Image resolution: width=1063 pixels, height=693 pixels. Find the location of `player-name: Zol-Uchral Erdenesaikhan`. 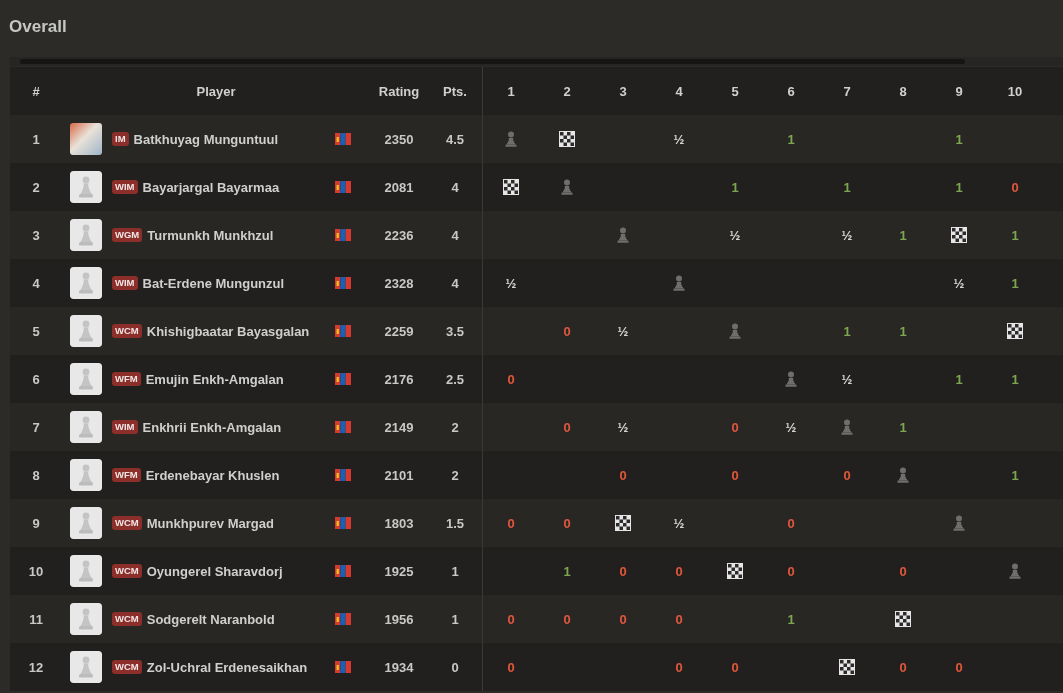

player-name: Zol-Uchral Erdenesaikhan is located at coordinates (240, 667).